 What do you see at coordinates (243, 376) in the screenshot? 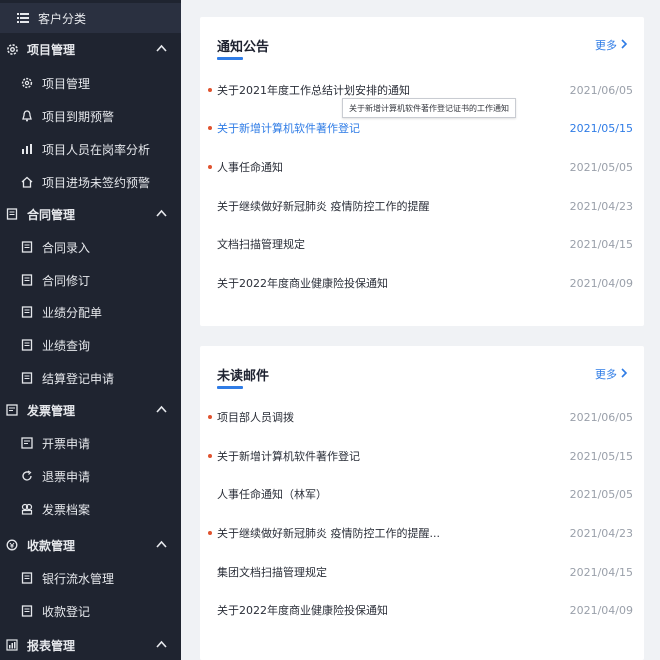
I see `mail-panel-title: 未读邮件` at bounding box center [243, 376].